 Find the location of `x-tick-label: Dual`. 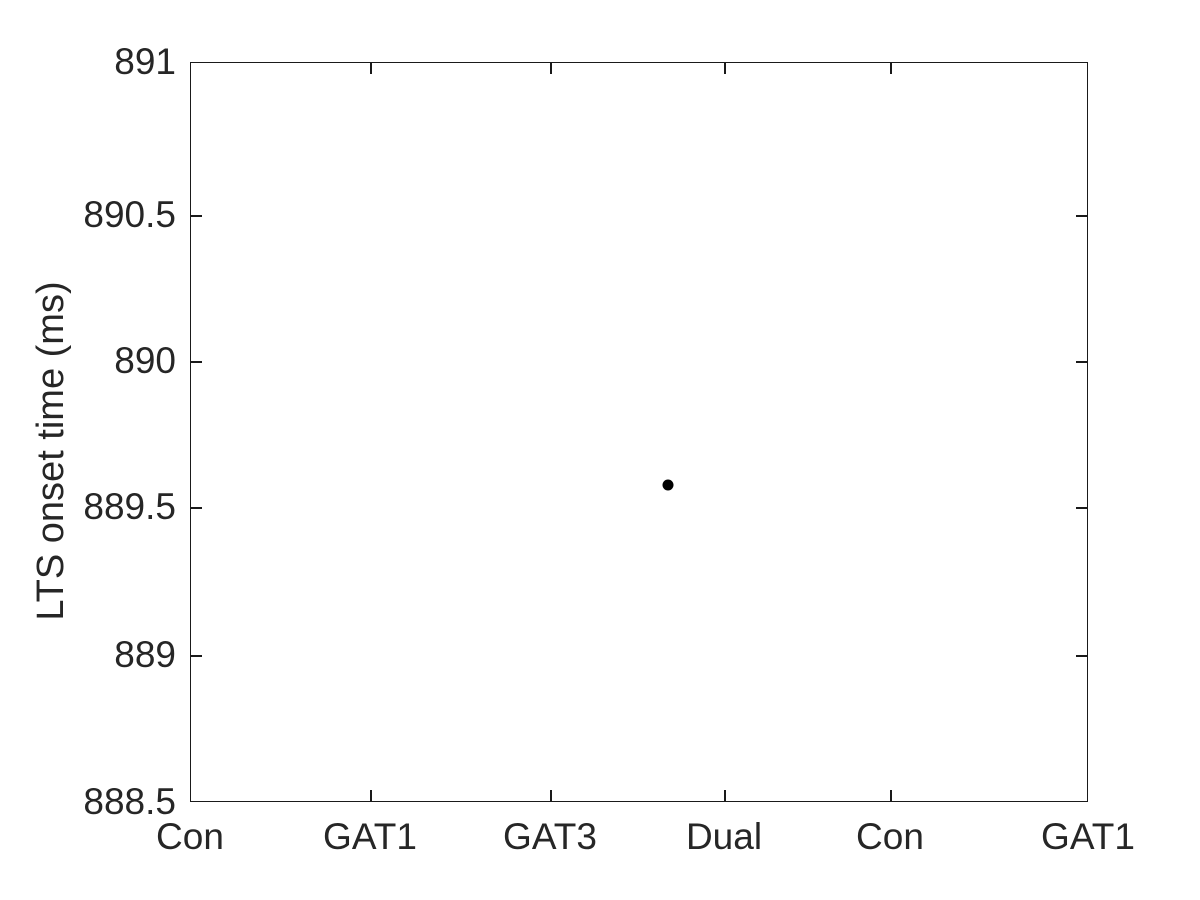

x-tick-label: Dual is located at coordinates (724, 836).